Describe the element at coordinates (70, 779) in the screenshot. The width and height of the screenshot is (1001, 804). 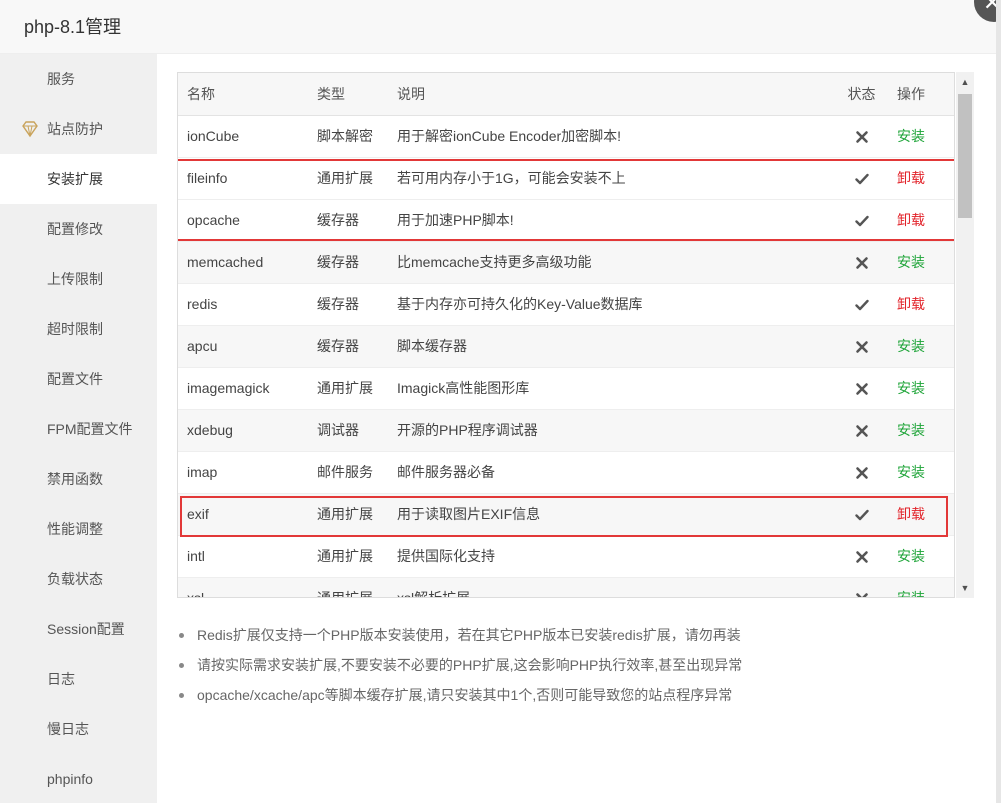
I see `sidebar-item-label: phpinfo` at that location.